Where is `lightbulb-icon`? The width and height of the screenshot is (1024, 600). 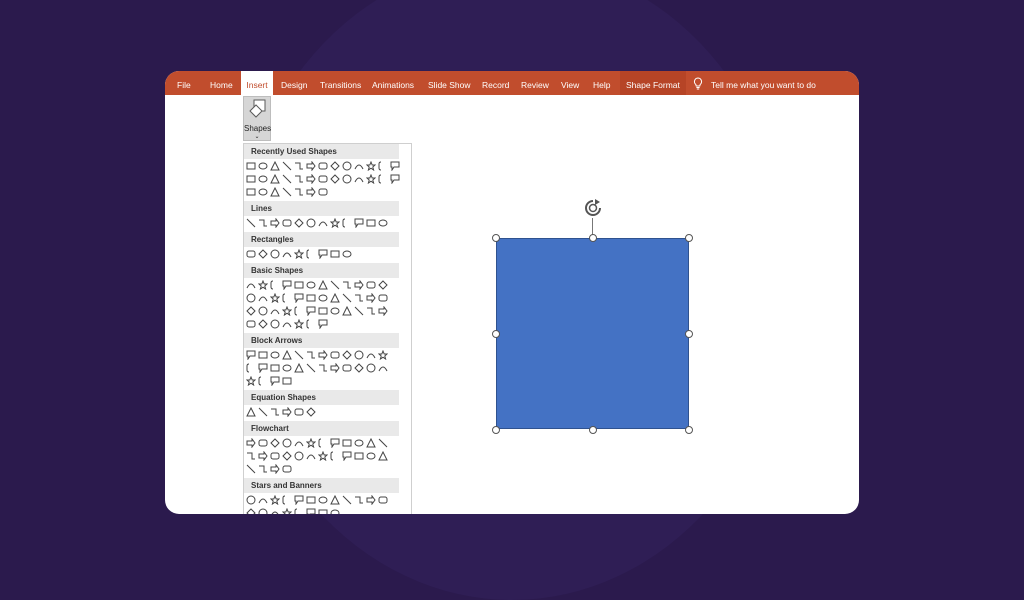
lightbulb-icon is located at coordinates (698, 83).